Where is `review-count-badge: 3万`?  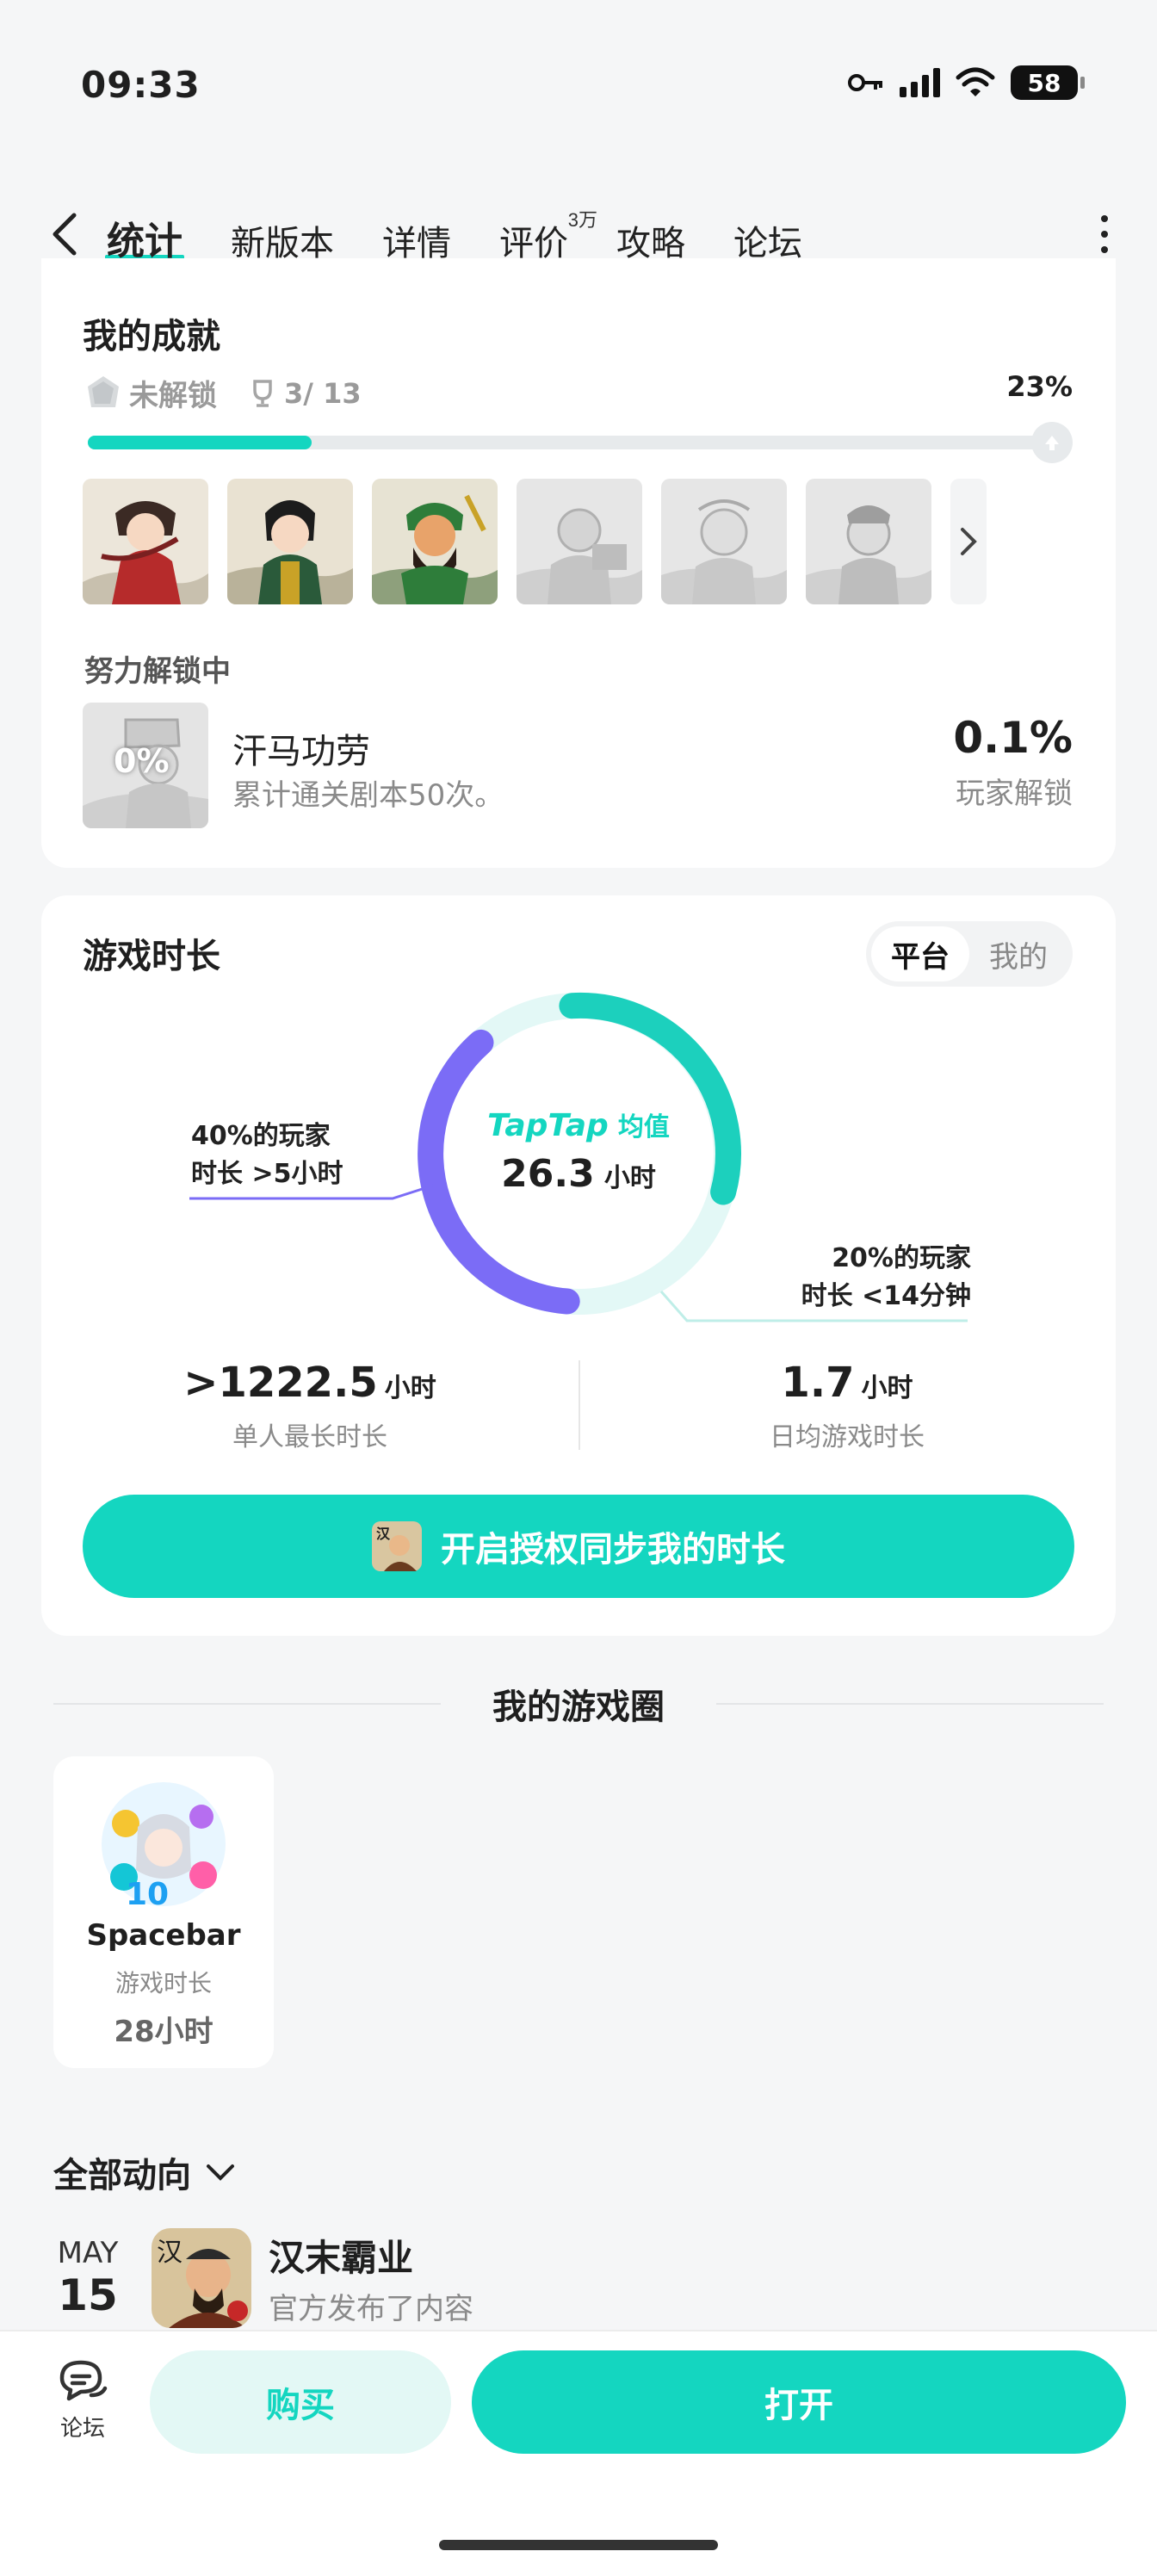
review-count-badge: 3万 is located at coordinates (582, 220).